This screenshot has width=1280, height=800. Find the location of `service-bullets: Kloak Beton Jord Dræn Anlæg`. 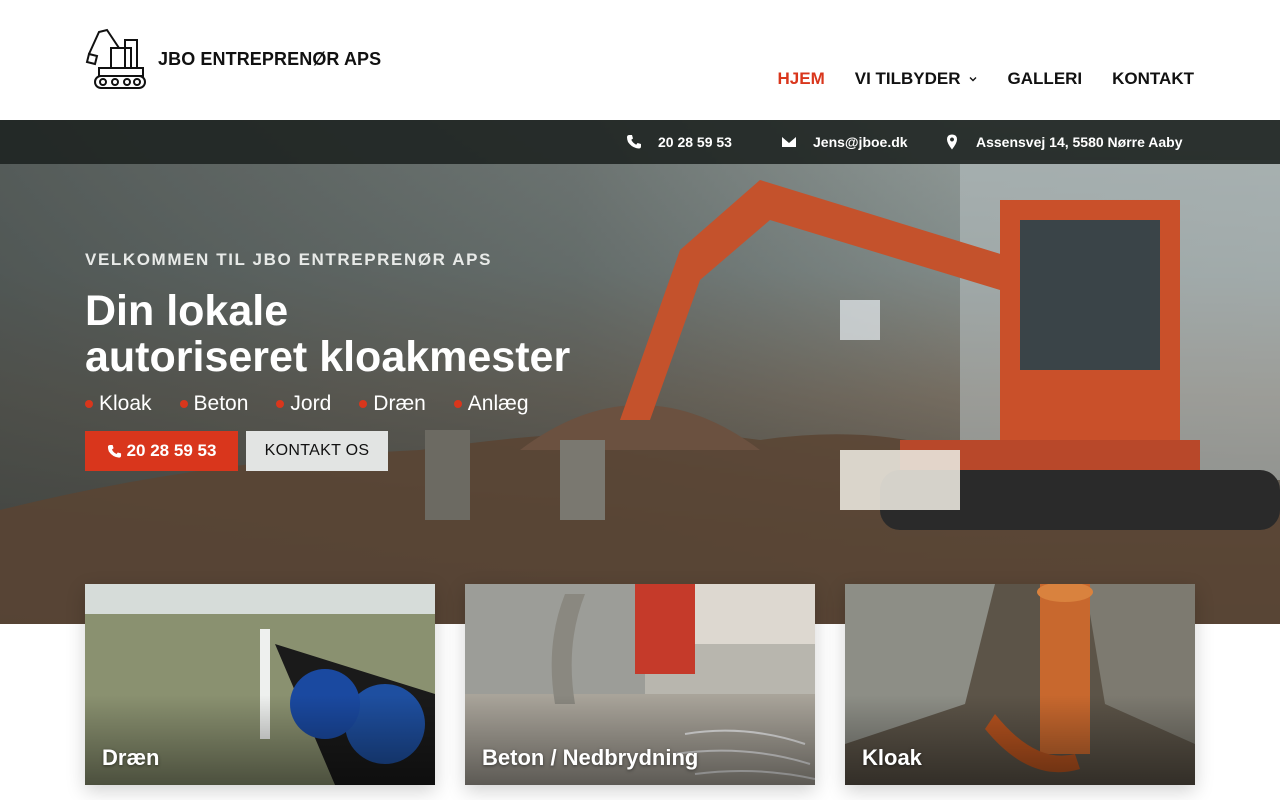

service-bullets: Kloak Beton Jord Dræn Anlæg is located at coordinates (327, 404).